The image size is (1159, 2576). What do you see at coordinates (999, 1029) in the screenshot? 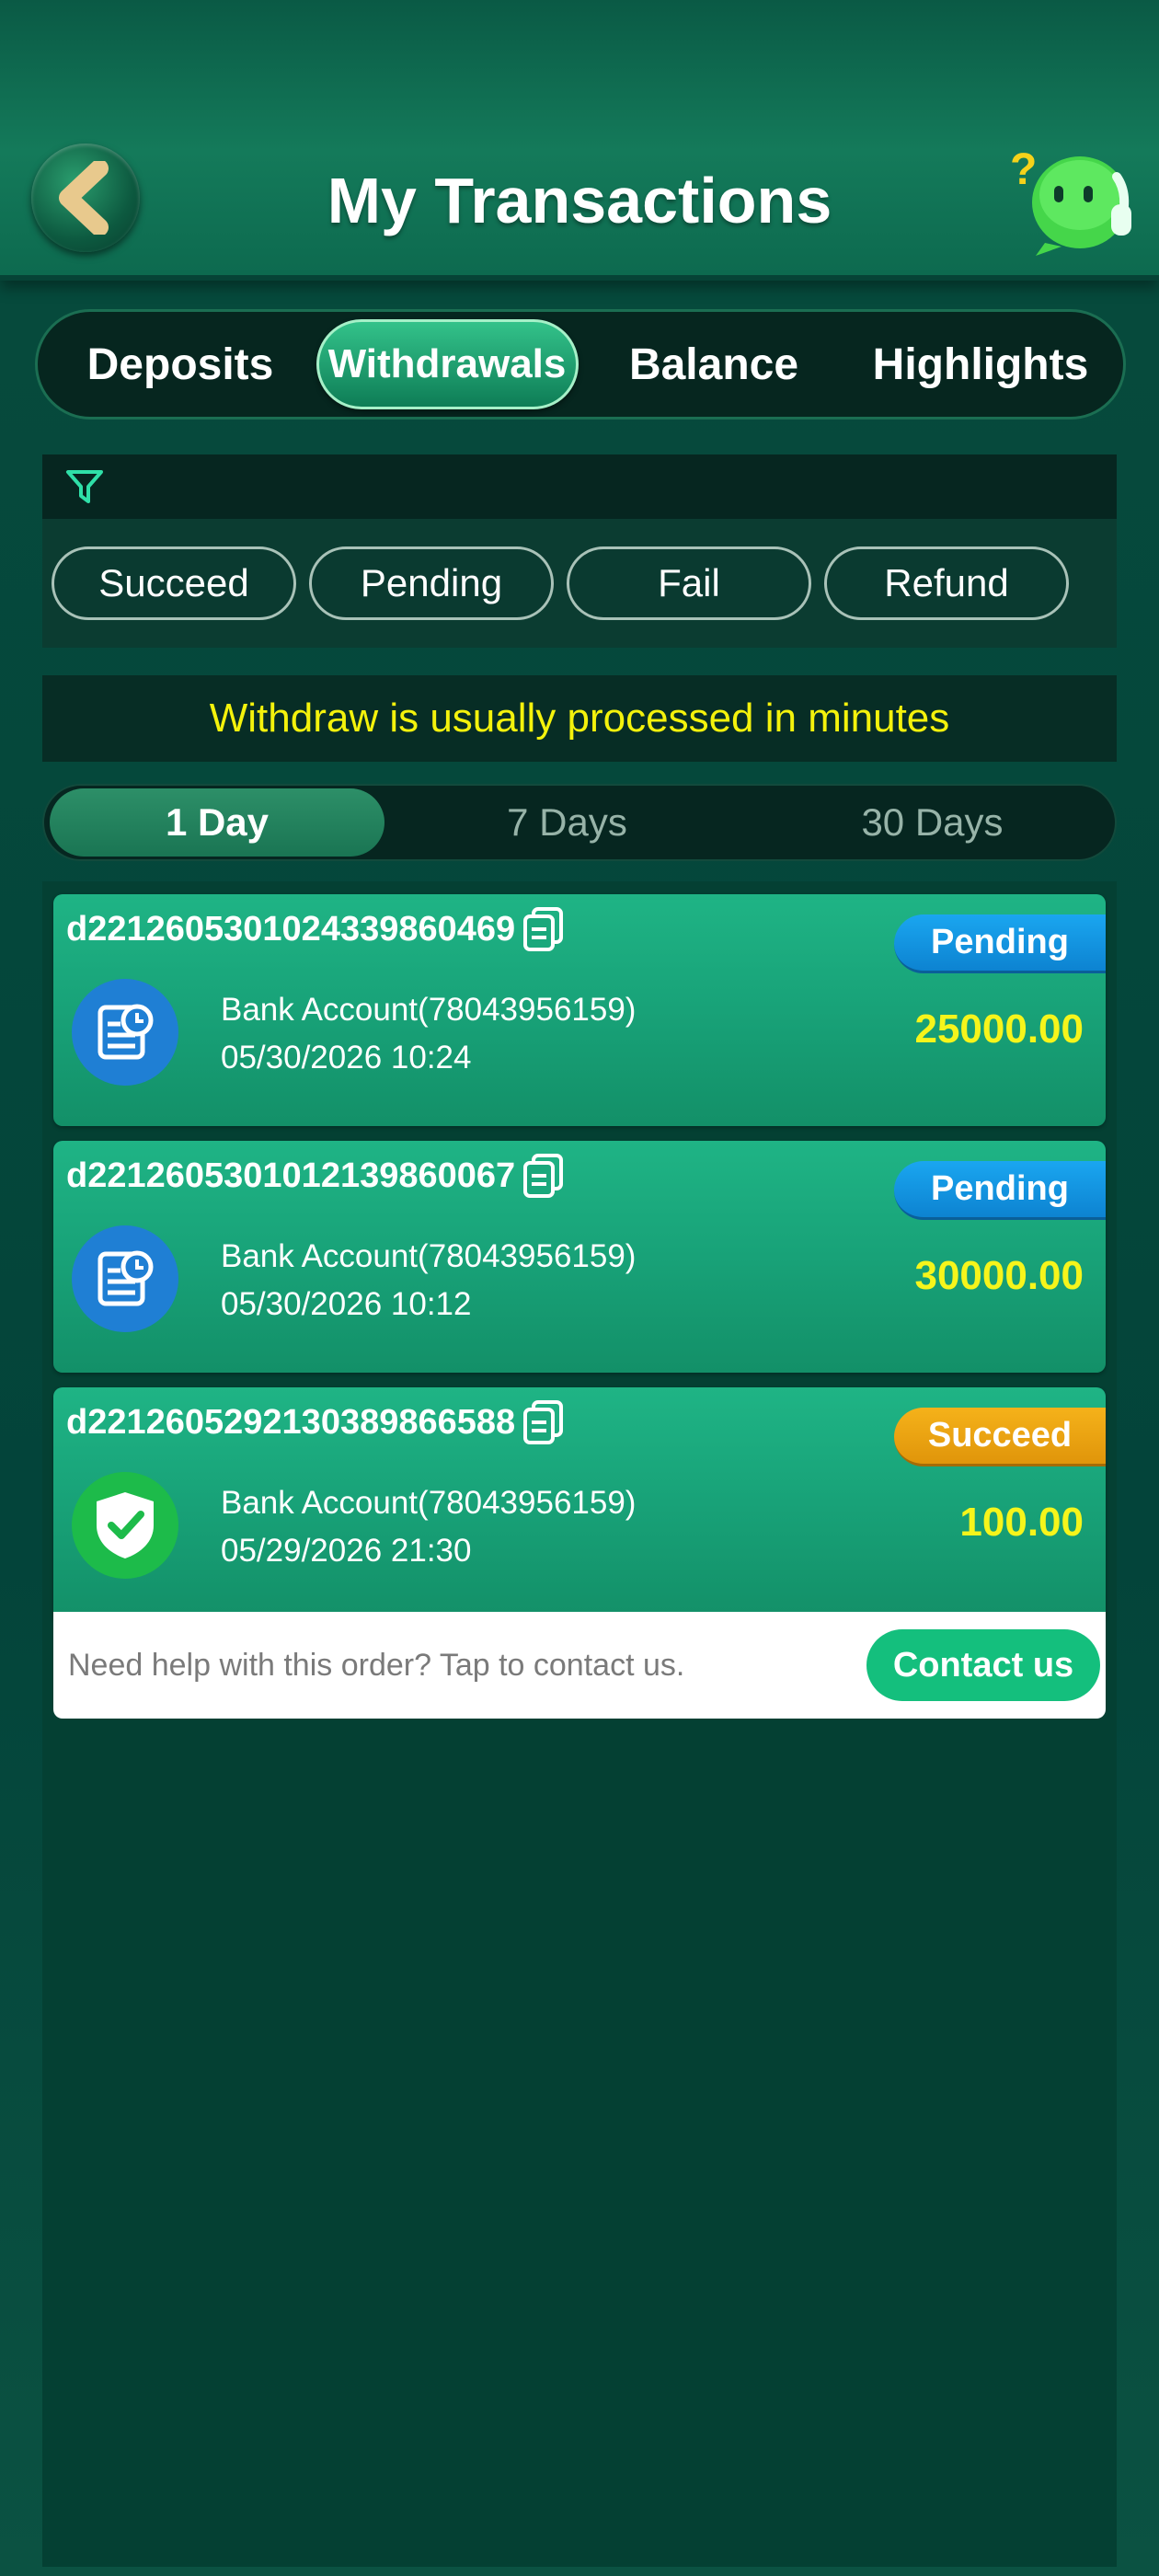
I see `transaction-amount: 25000.00` at bounding box center [999, 1029].